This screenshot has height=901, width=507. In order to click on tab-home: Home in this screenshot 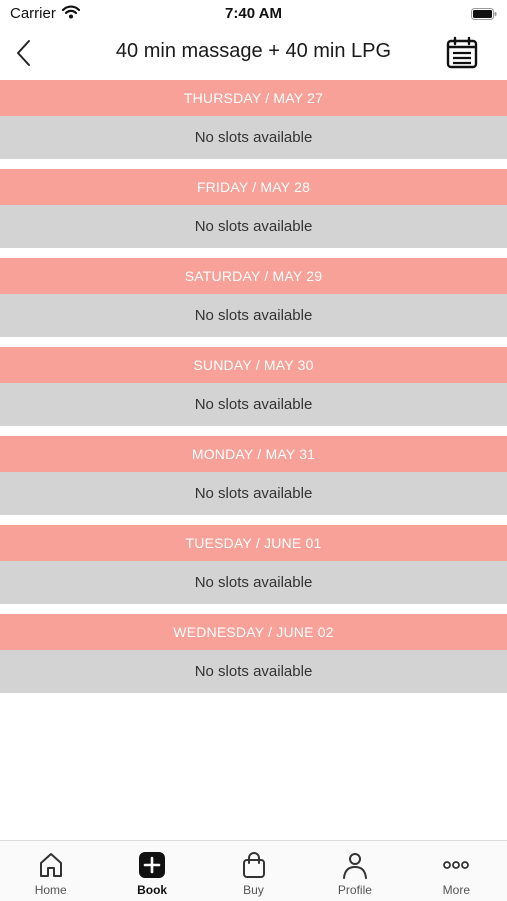, I will do `click(50, 871)`.